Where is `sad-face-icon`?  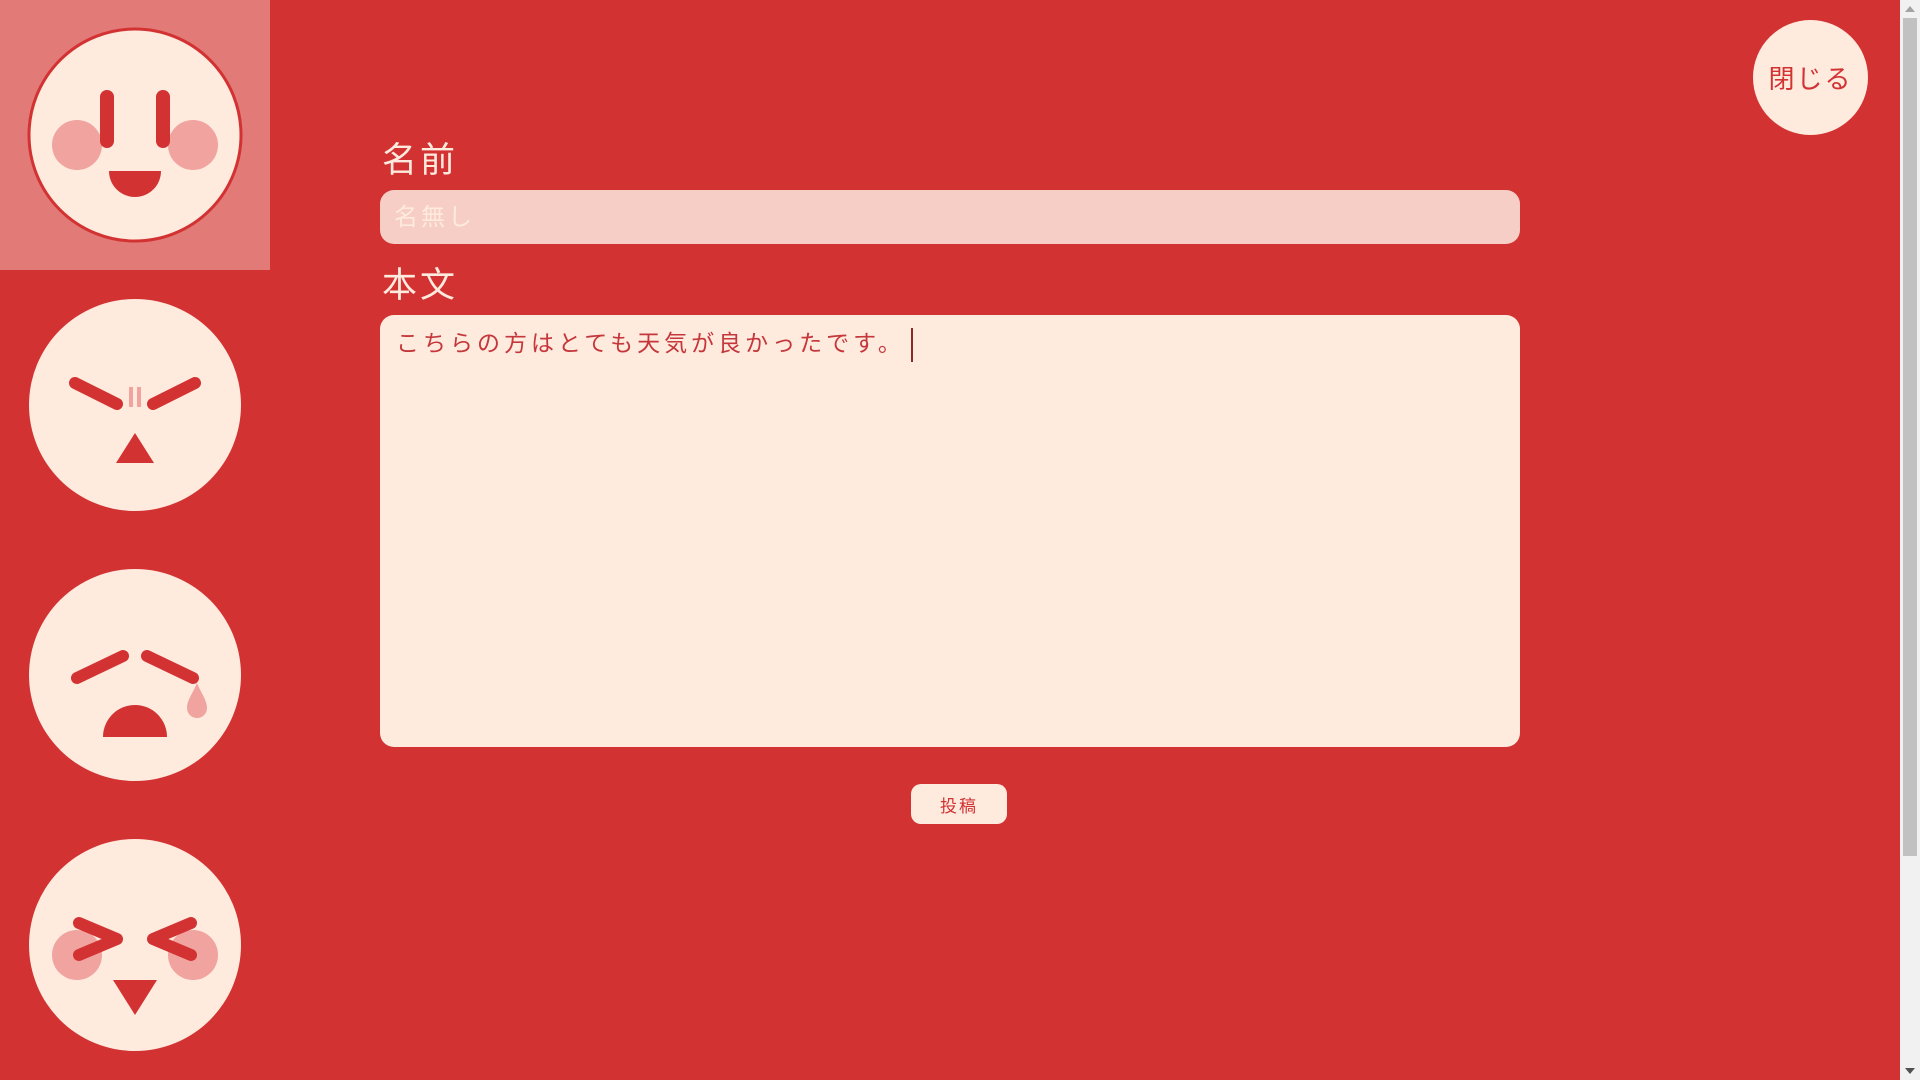 sad-face-icon is located at coordinates (135, 675).